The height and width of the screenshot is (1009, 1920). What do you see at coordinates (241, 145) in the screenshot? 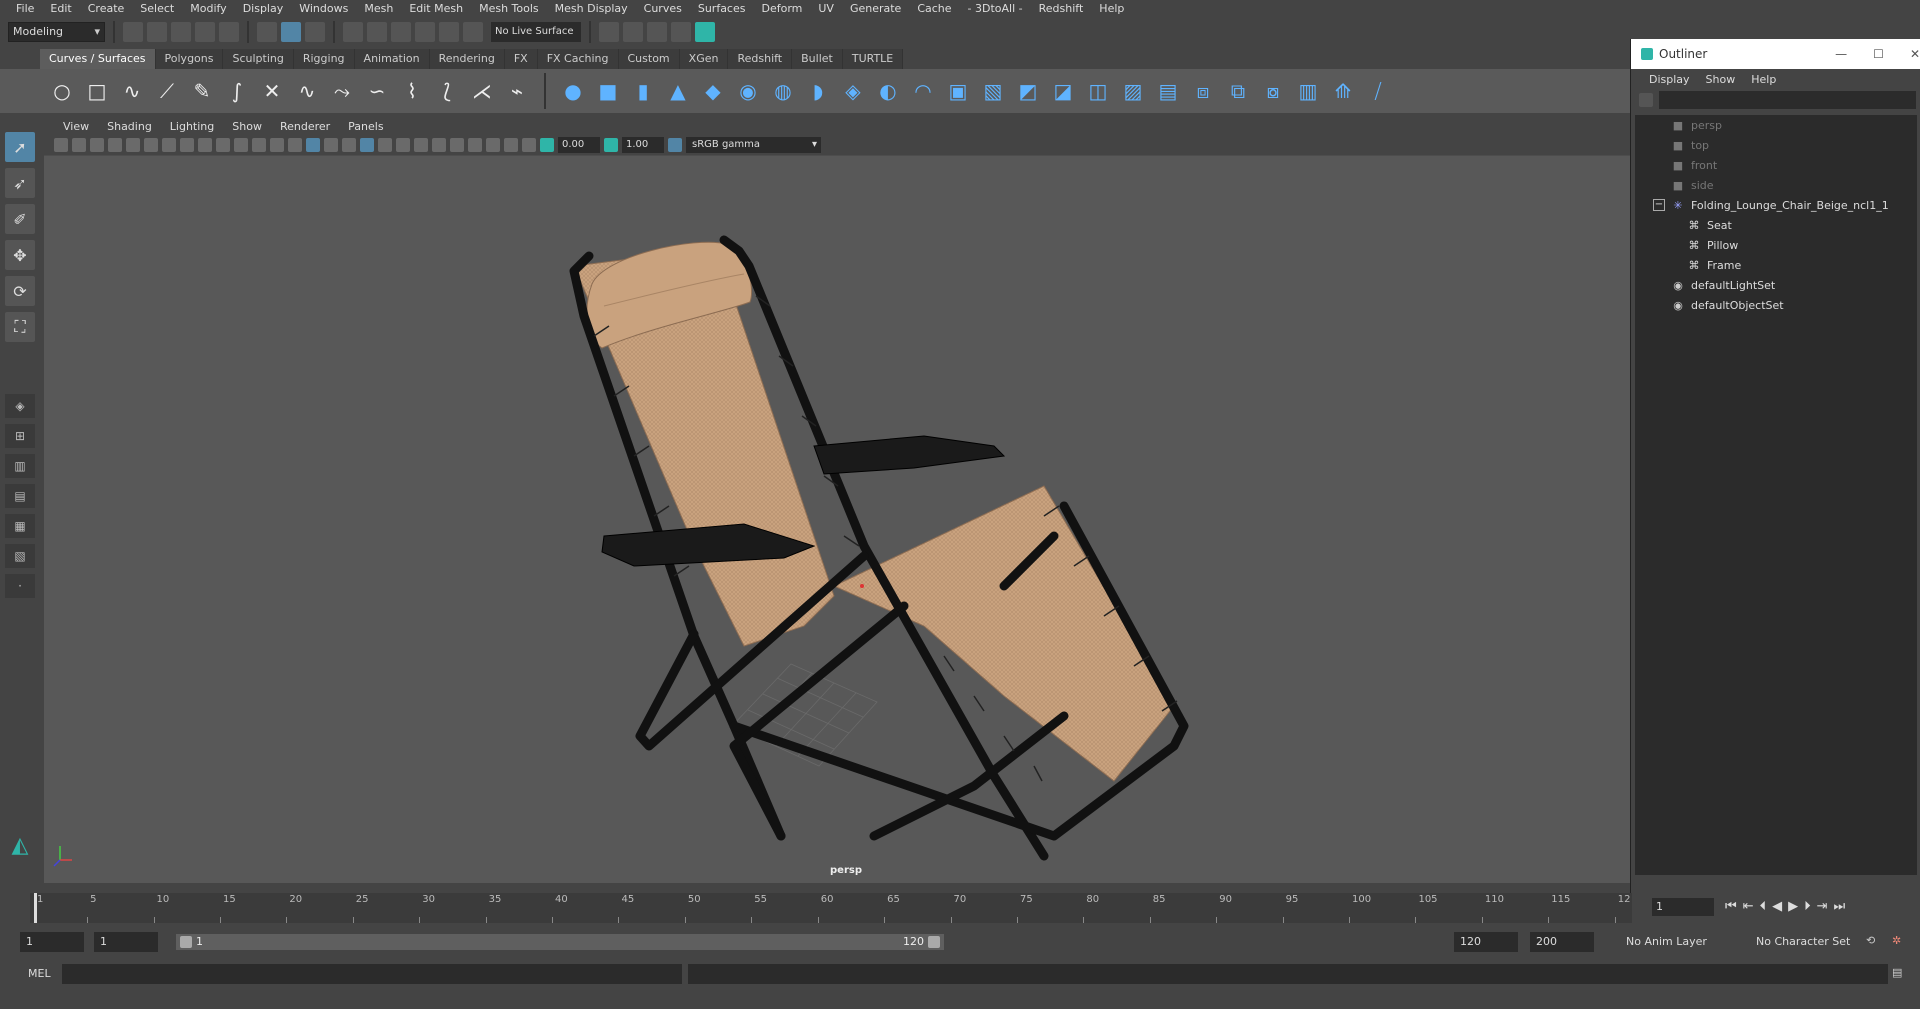
I see `field-chart-icon` at bounding box center [241, 145].